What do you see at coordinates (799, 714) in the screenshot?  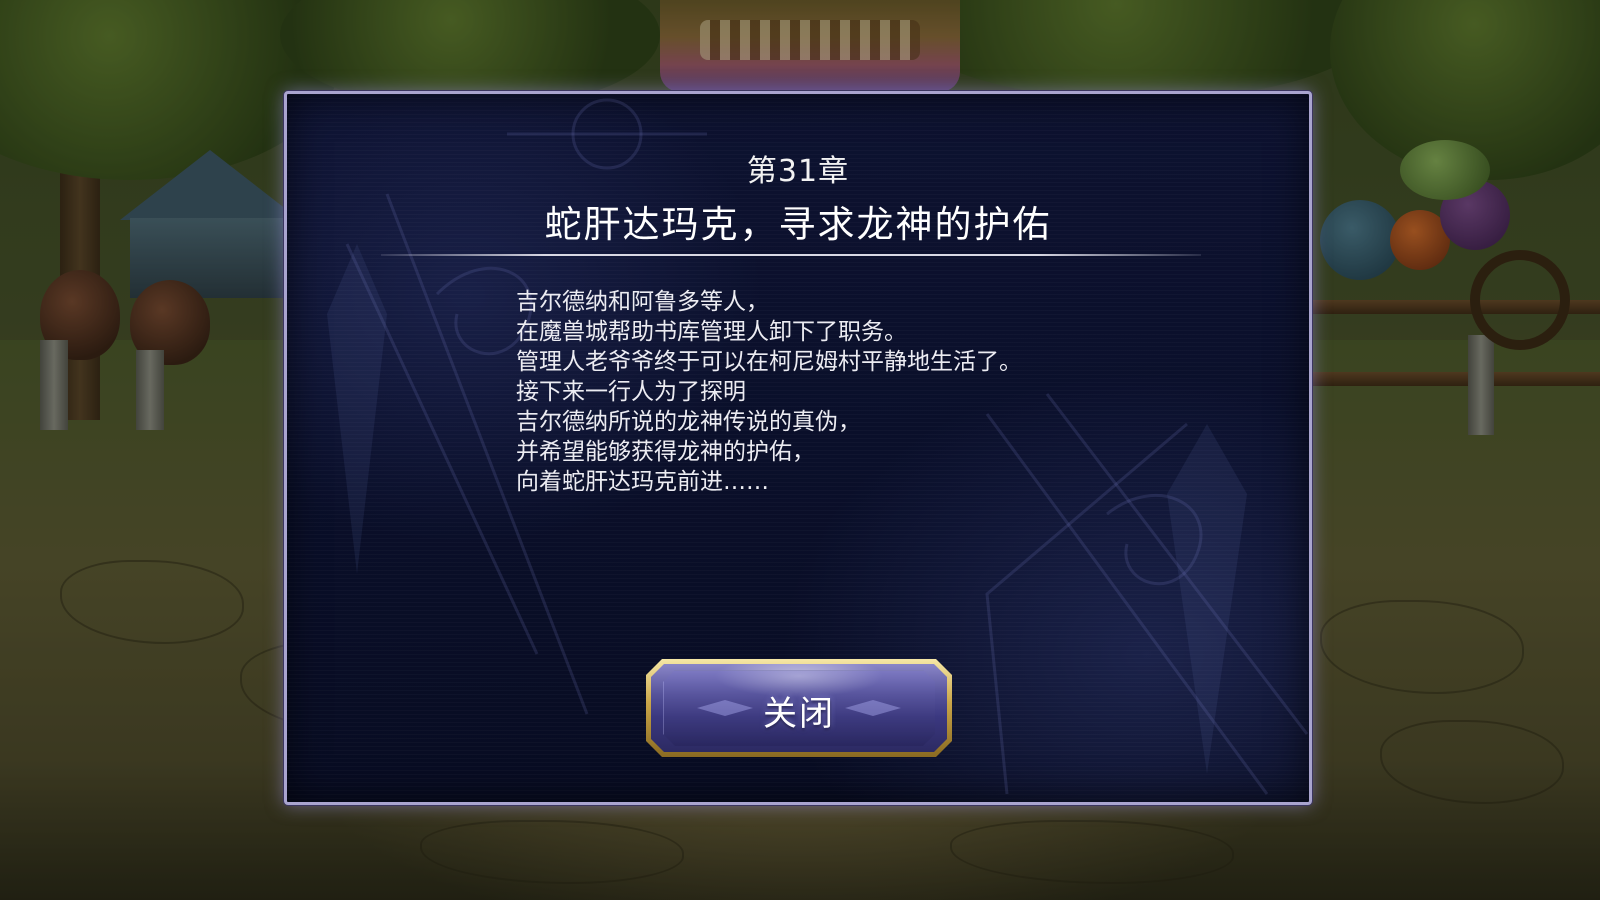 I see `close-button-label: 关闭` at bounding box center [799, 714].